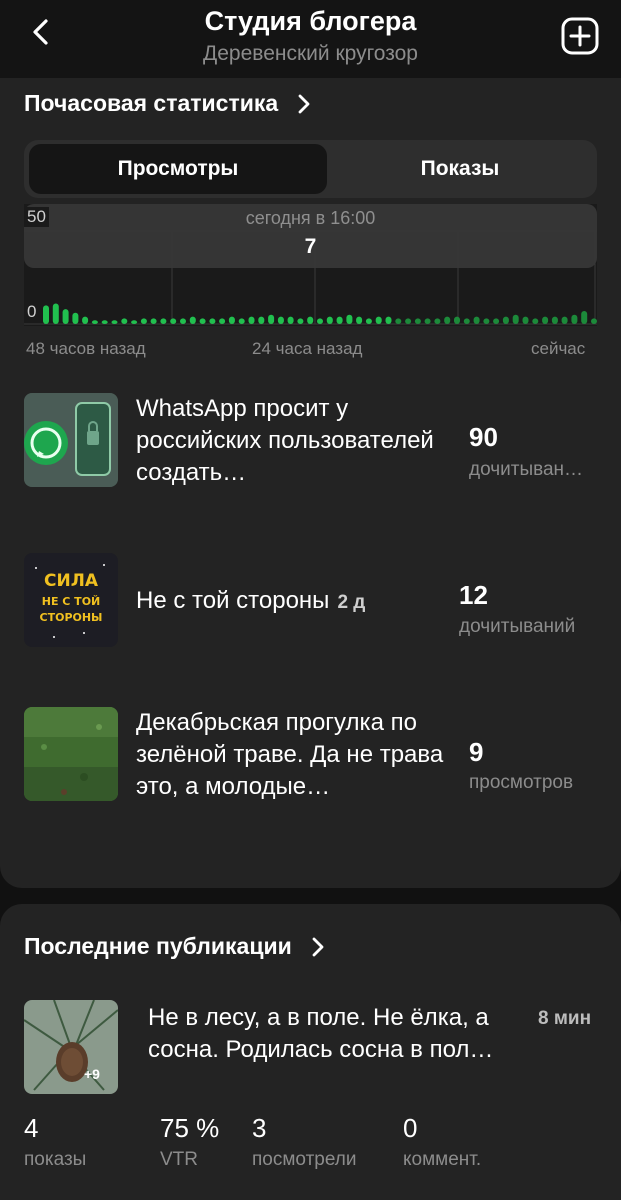  I want to click on metric-comments-value: 0, so click(410, 1128).